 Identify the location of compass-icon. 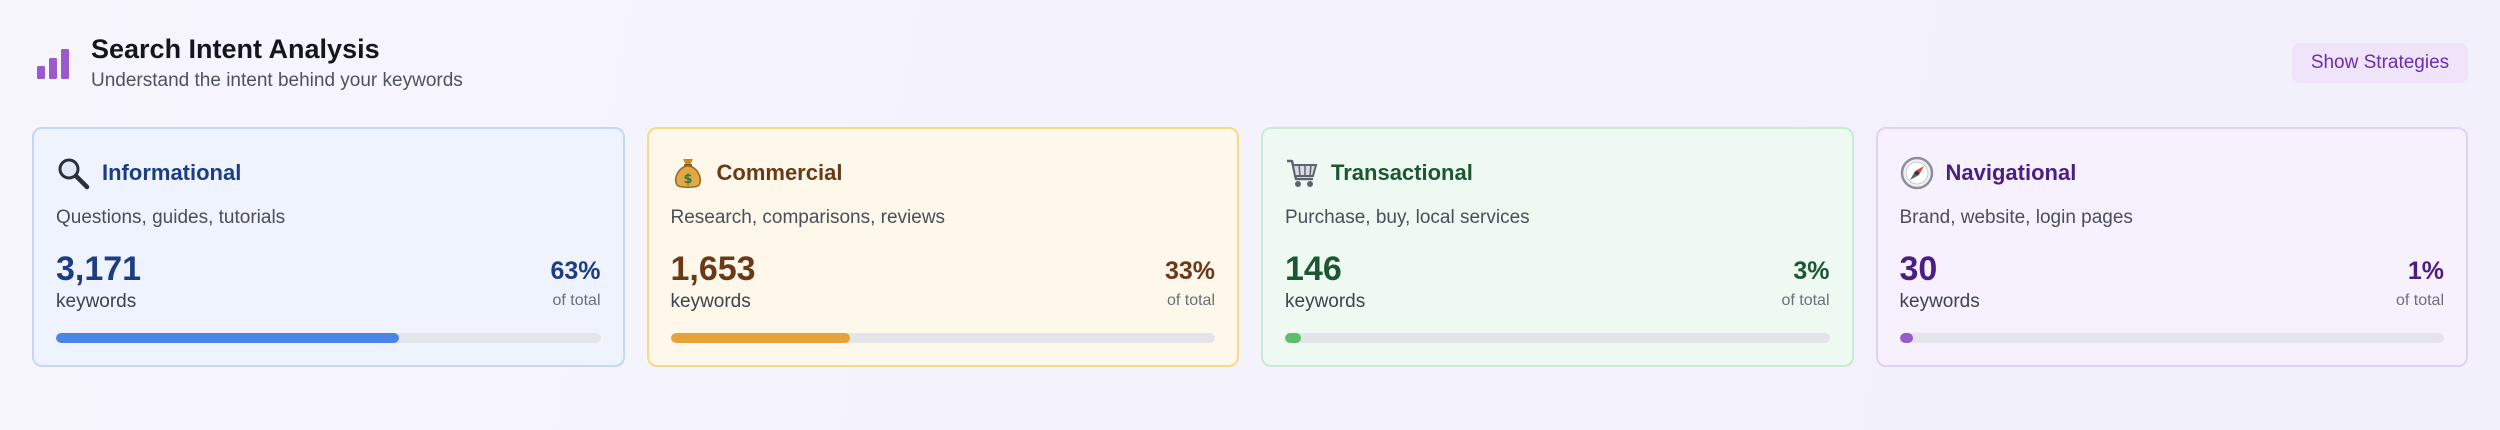
(1916, 173).